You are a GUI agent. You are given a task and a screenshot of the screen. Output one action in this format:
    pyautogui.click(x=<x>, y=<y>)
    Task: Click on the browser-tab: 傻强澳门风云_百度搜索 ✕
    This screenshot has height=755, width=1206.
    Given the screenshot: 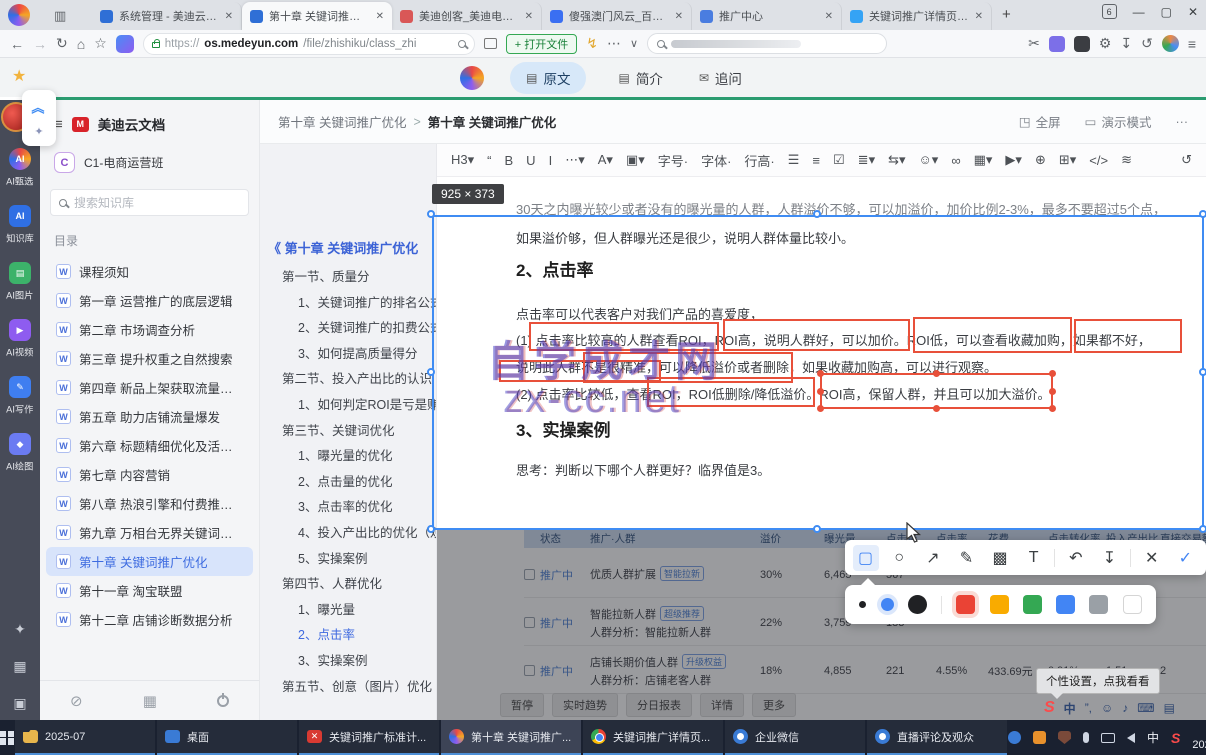 What is the action you would take?
    pyautogui.click(x=617, y=16)
    